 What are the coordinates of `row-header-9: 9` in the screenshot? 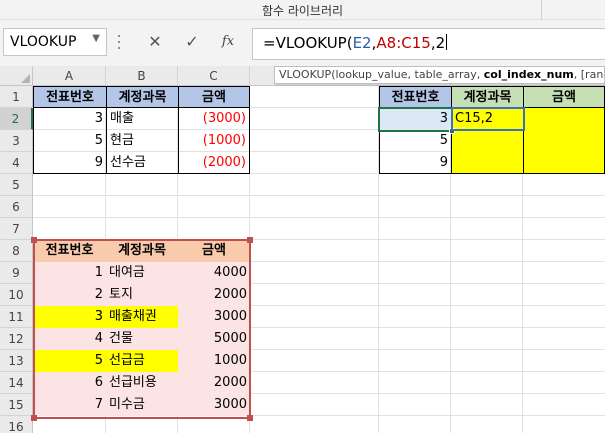 It's located at (16, 273).